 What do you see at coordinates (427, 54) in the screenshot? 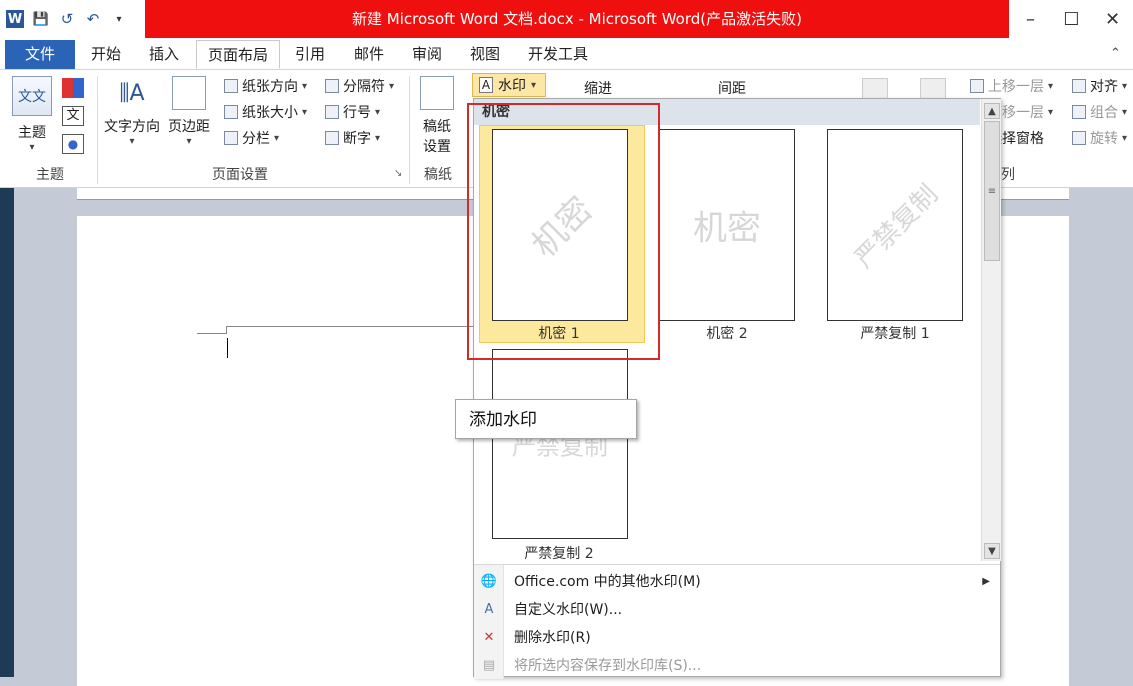
I see `tab-review: 审阅` at bounding box center [427, 54].